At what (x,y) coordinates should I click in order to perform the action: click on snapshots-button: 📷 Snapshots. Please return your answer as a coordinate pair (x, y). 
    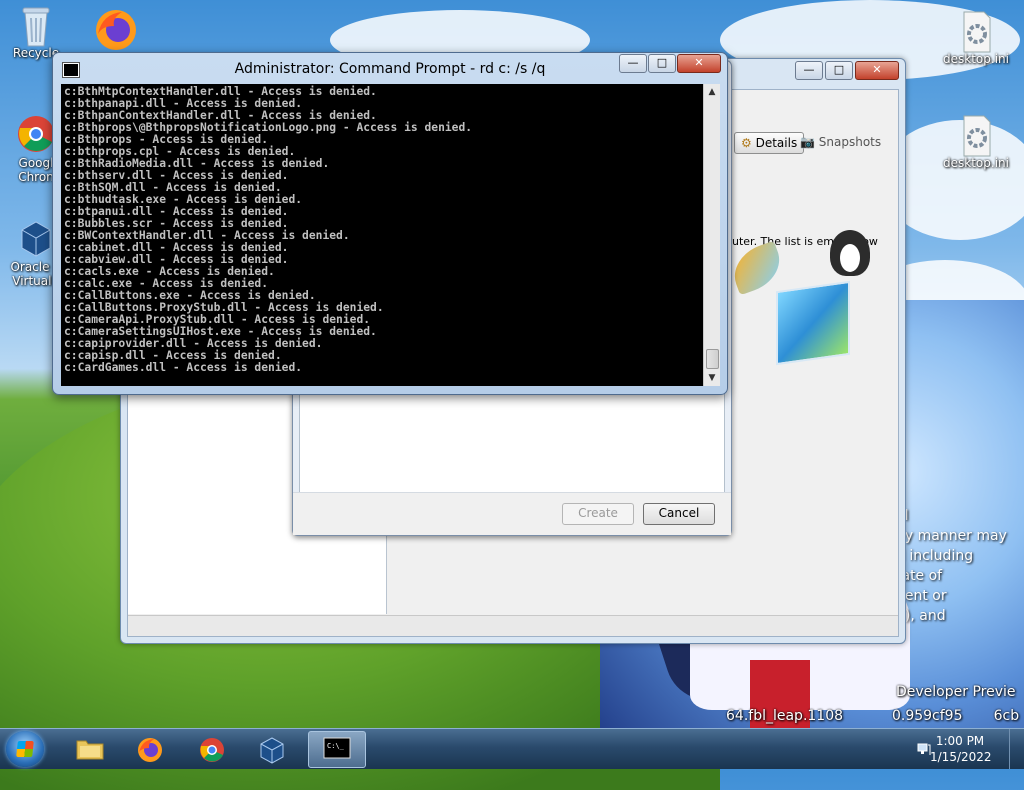
    Looking at the image, I should click on (840, 142).